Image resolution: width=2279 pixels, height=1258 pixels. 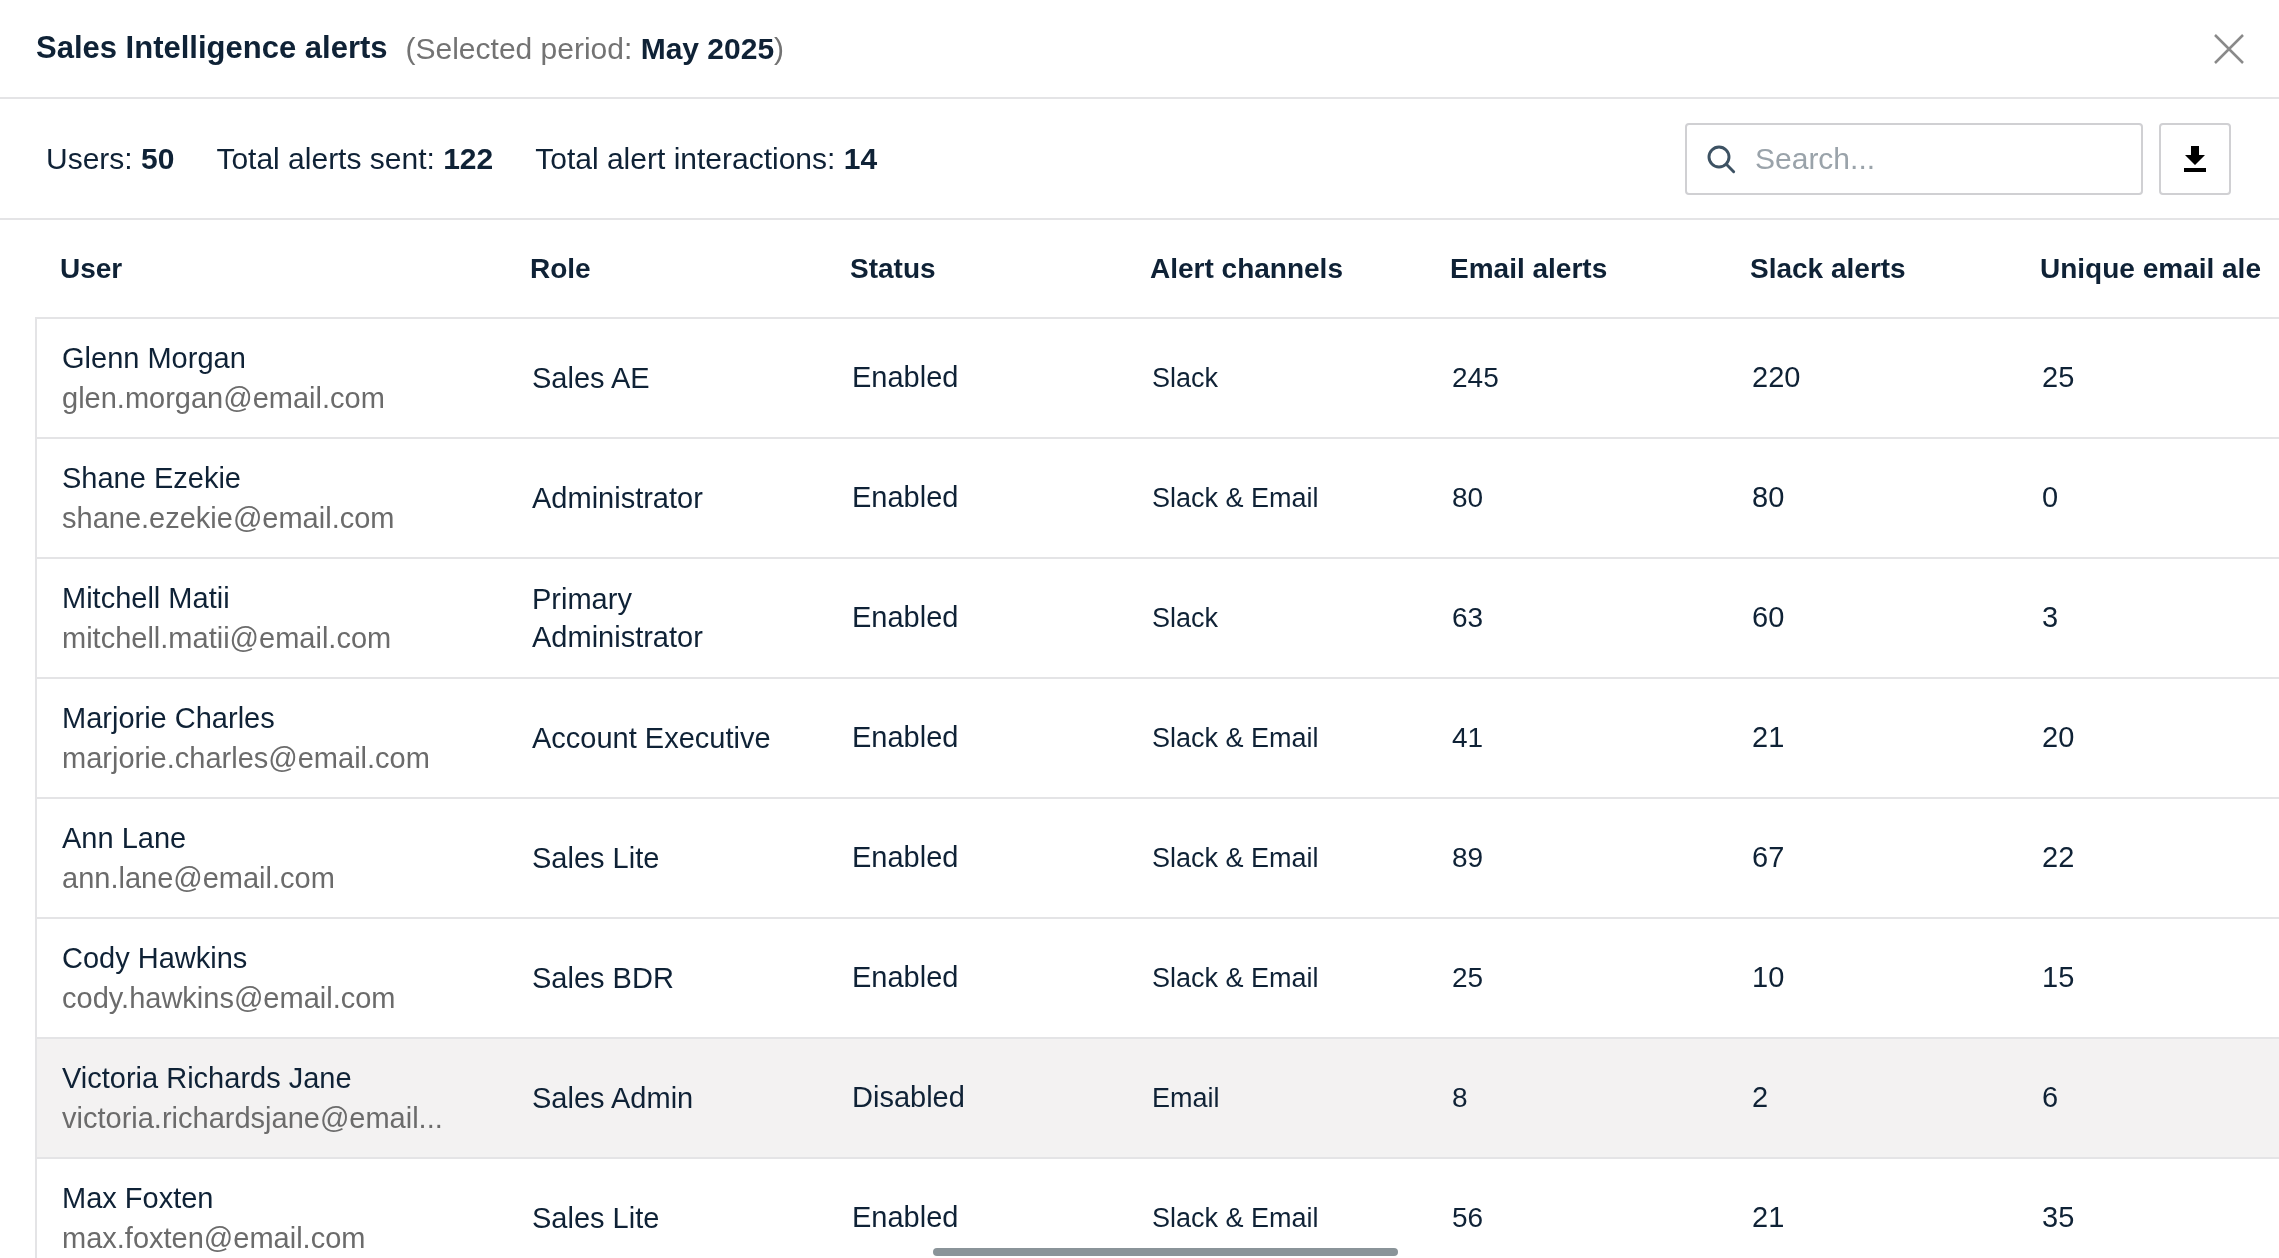 What do you see at coordinates (198, 878) in the screenshot?
I see `user-email: ann.lane@email.com` at bounding box center [198, 878].